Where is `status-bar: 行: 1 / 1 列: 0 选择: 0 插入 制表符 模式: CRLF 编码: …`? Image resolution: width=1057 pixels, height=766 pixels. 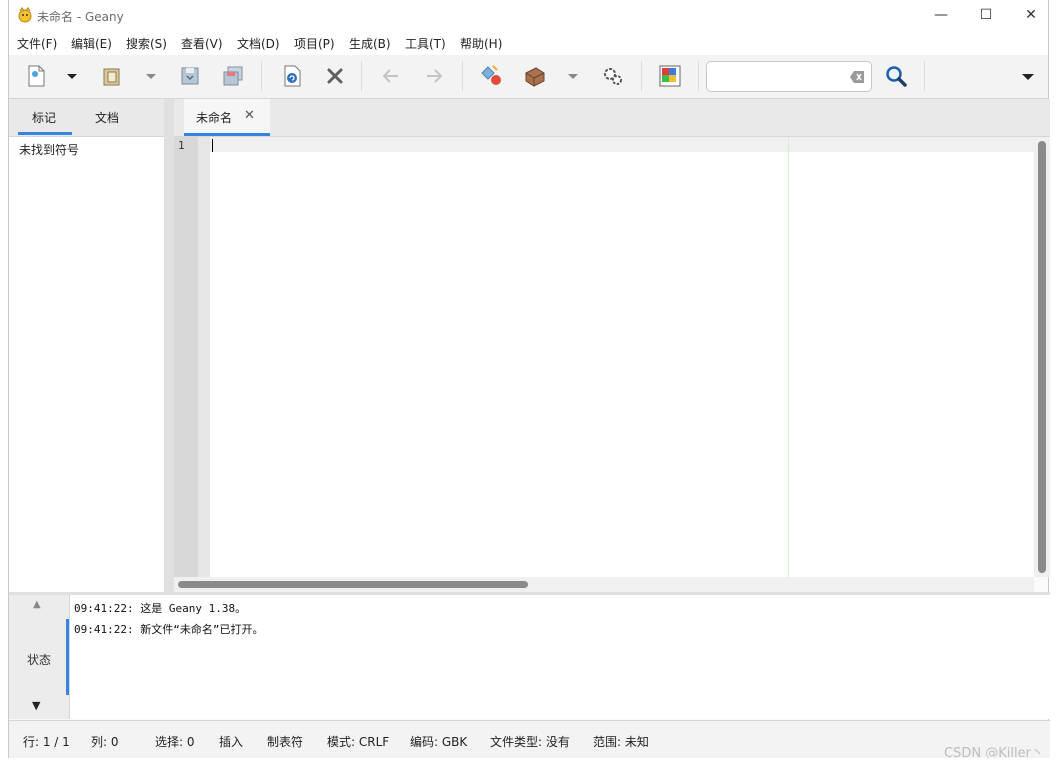 status-bar: 行: 1 / 1 列: 0 选择: 0 插入 制表符 模式: CRLF 编码: … is located at coordinates (529, 739).